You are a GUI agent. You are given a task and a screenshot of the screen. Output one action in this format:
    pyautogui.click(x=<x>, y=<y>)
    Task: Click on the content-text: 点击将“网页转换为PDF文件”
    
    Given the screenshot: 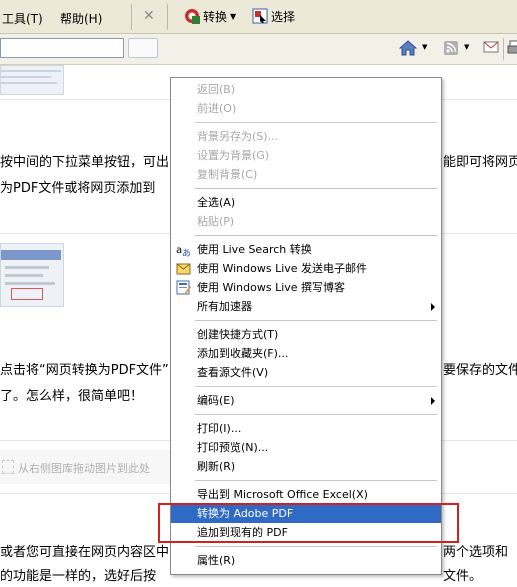 What is the action you would take?
    pyautogui.click(x=84, y=370)
    